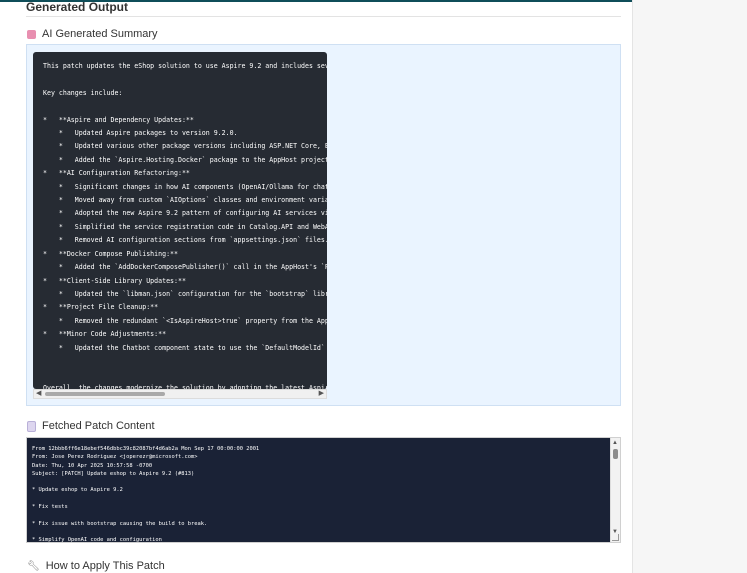 The width and height of the screenshot is (747, 573). What do you see at coordinates (105, 566) in the screenshot?
I see `apply-heading: How to Apply This Patch` at bounding box center [105, 566].